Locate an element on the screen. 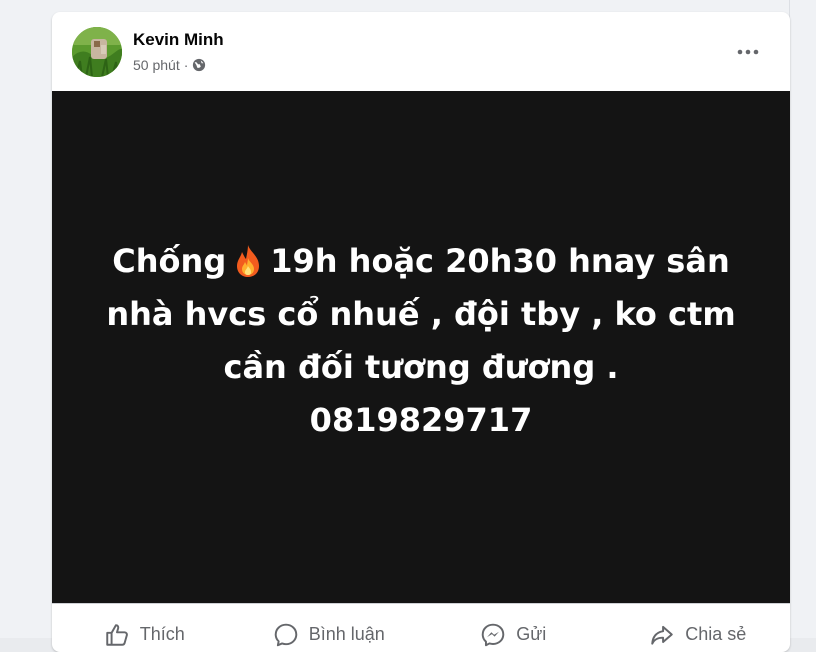  like-label: Thích is located at coordinates (162, 634).